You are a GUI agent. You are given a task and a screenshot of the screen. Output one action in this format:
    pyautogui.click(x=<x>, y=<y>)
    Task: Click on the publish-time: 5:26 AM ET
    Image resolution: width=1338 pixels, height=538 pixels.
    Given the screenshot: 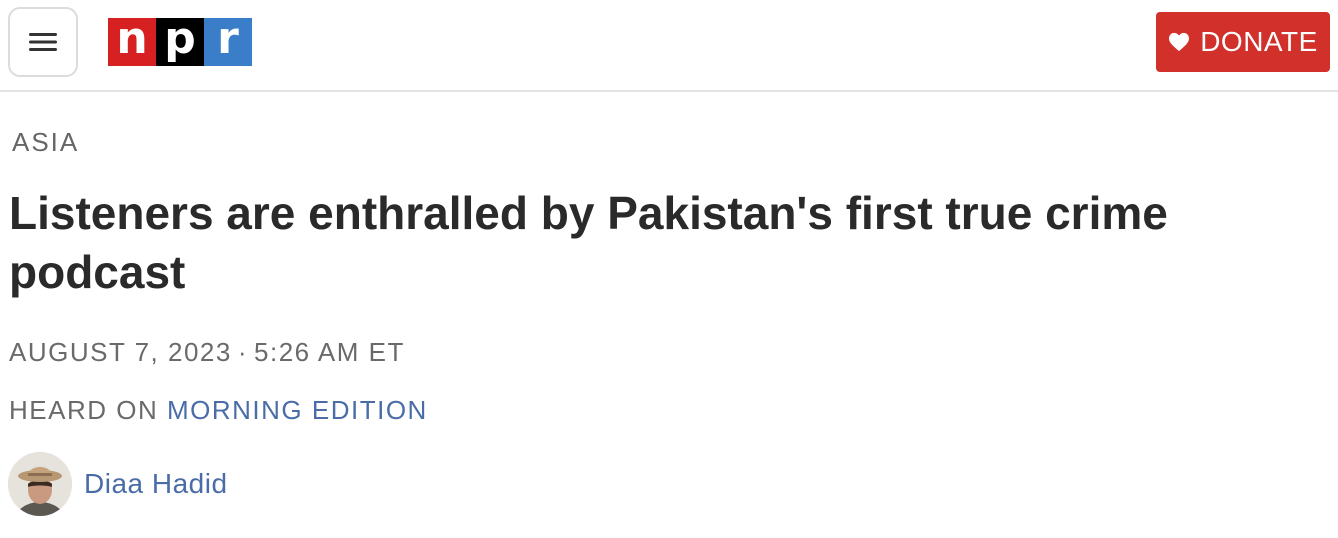 What is the action you would take?
    pyautogui.click(x=329, y=352)
    